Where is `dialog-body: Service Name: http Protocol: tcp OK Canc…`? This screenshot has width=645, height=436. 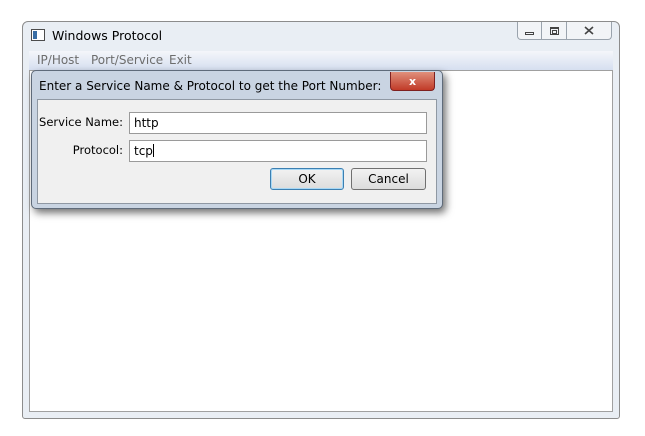
dialog-body: Service Name: http Protocol: tcp OK Canc… is located at coordinates (237, 151).